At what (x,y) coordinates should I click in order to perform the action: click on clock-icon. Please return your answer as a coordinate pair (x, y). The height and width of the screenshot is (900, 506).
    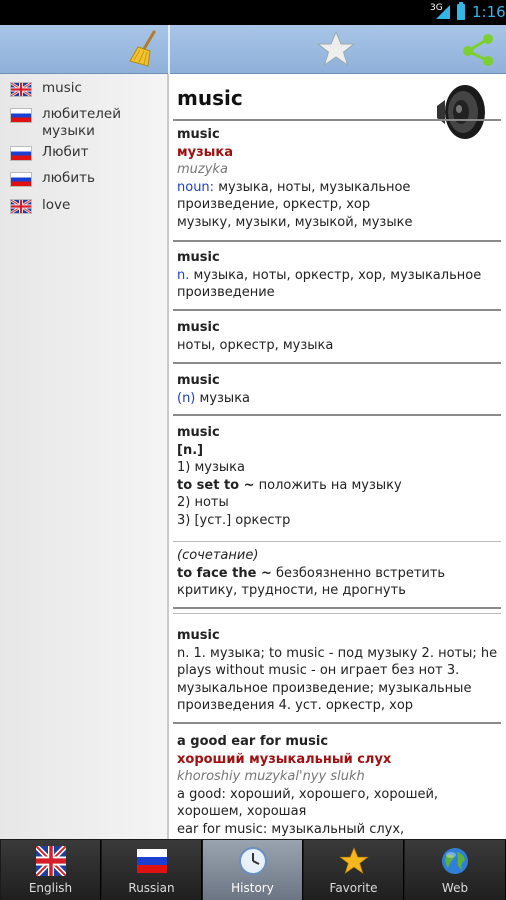
    Looking at the image, I should click on (253, 861).